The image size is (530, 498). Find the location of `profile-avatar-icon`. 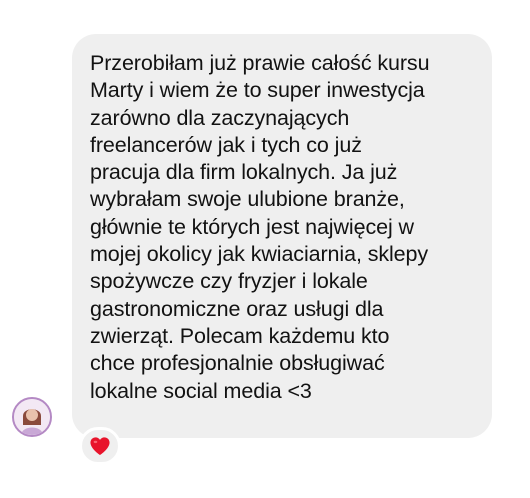

profile-avatar-icon is located at coordinates (32, 417).